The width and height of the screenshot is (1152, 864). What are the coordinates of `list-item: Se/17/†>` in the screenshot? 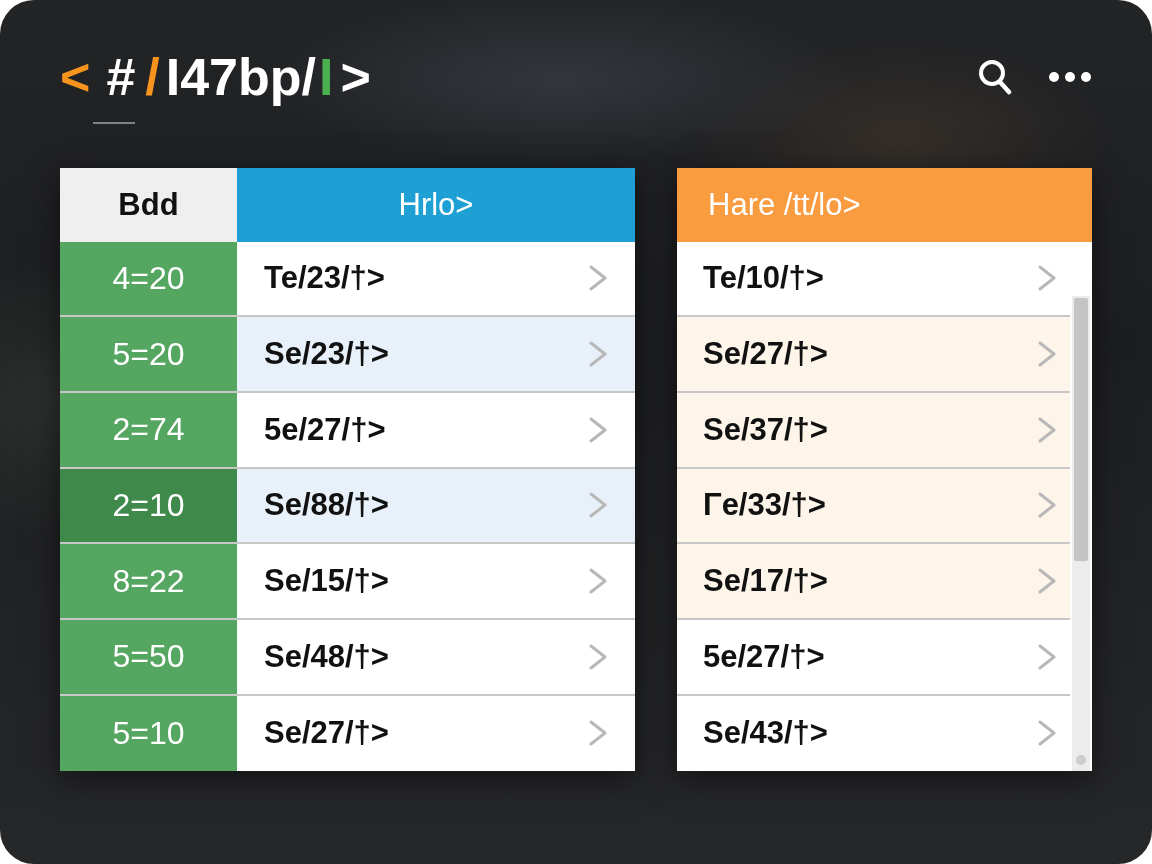 It's located at (873, 582).